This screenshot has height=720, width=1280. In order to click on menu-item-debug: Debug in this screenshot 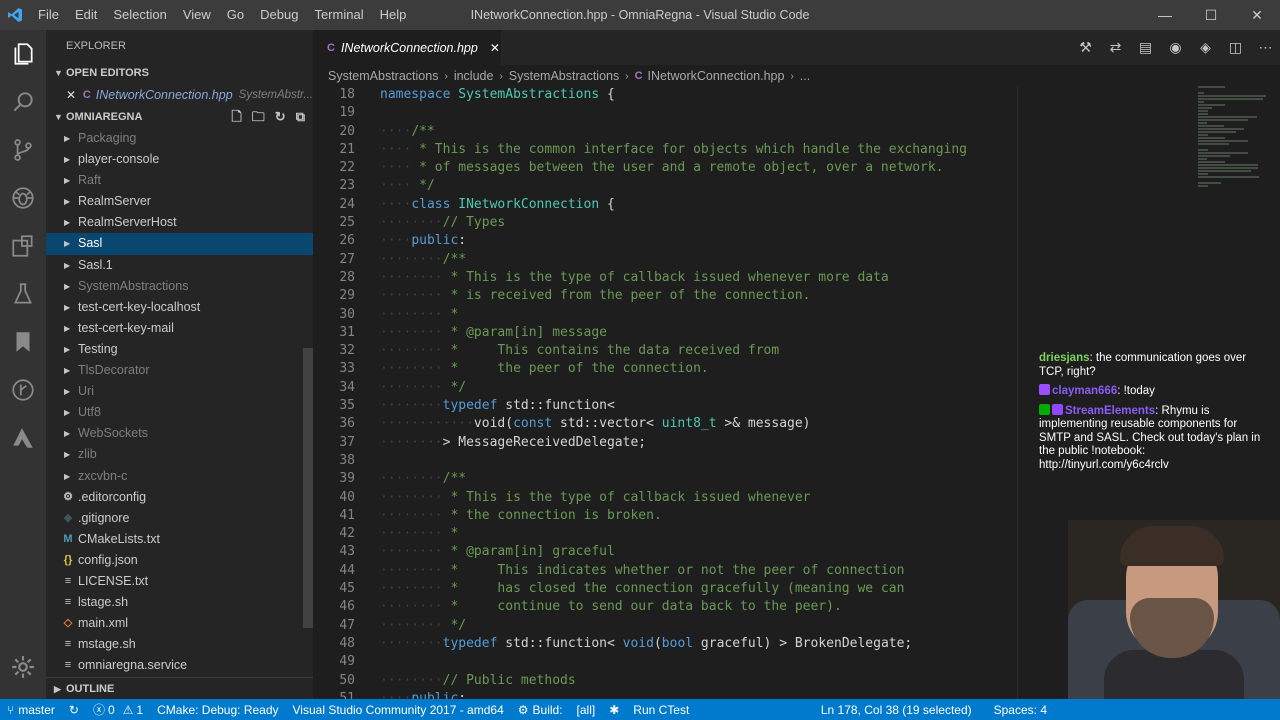, I will do `click(279, 15)`.